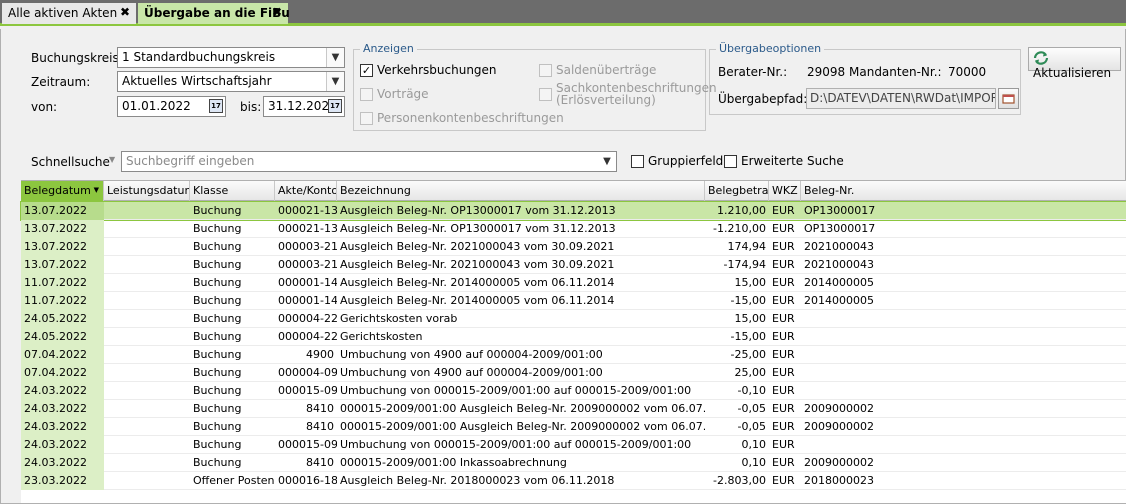 Image resolution: width=1126 pixels, height=504 pixels. What do you see at coordinates (63, 13) in the screenshot?
I see `tab-label: Alle aktiven Akten` at bounding box center [63, 13].